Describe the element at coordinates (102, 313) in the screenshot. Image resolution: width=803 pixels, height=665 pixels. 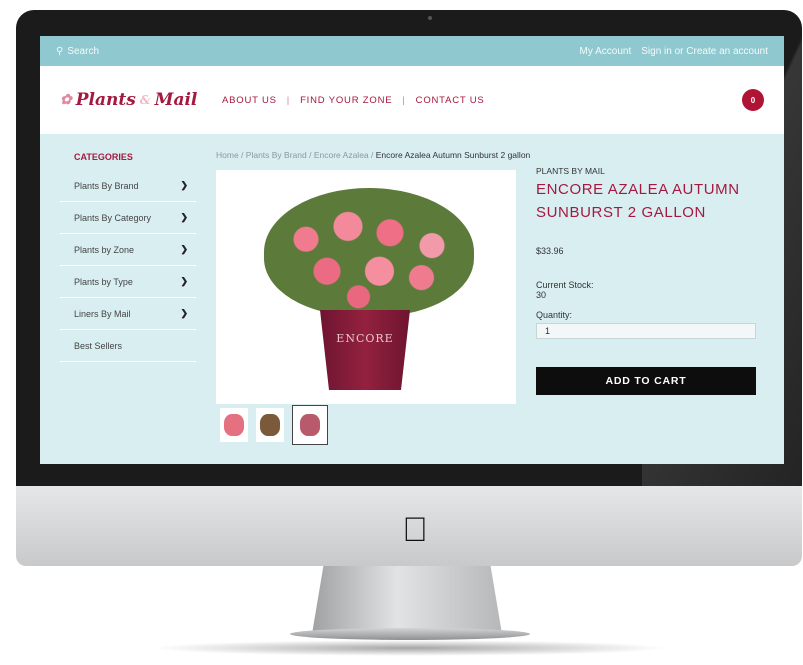
I see `sidebar-item-label: Liners By Mail` at that location.